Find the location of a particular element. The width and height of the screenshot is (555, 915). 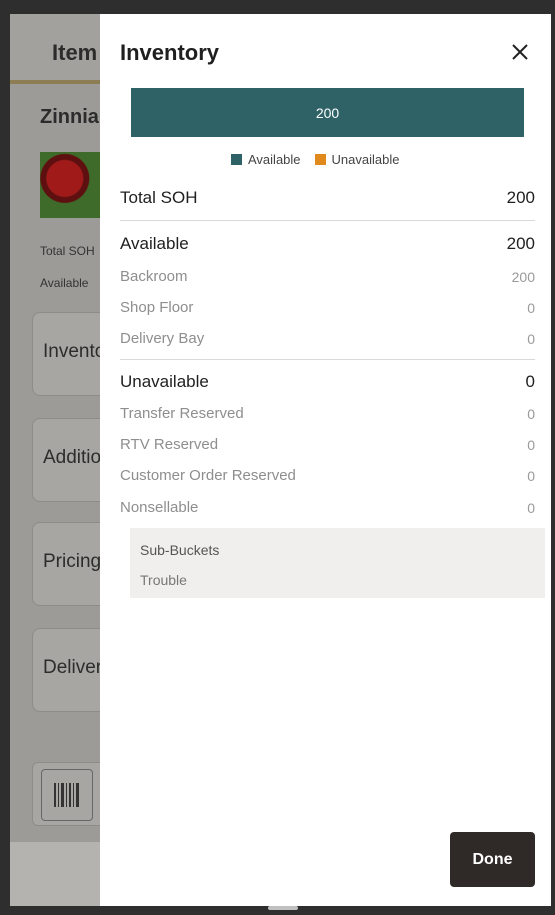

rtv-reserved-label: RTV Reserved is located at coordinates (169, 444).